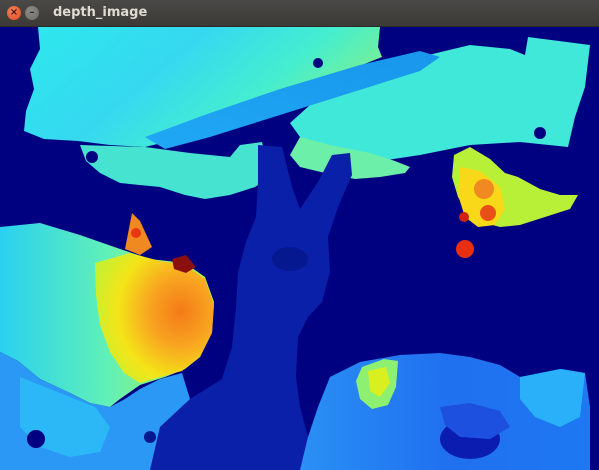 This screenshot has width=599, height=470. Describe the element at coordinates (540, 133) in the screenshot. I see `region-hole-right` at that location.